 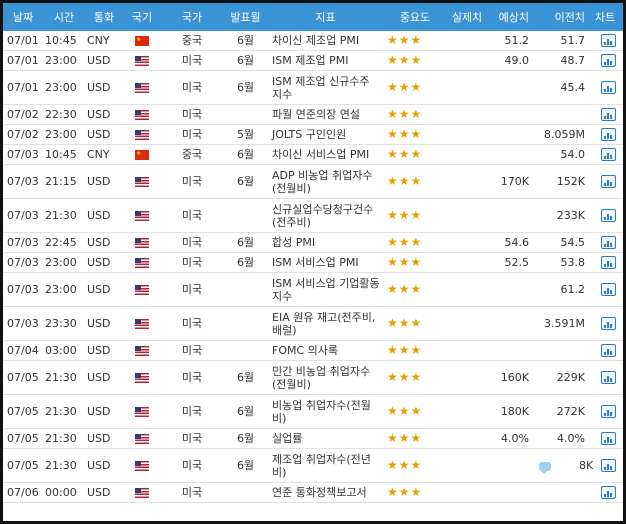 I want to click on table-row: 07/02 22:30 USD 미국 파월 연준의장 연설 ★★★, so click(x=313, y=114).